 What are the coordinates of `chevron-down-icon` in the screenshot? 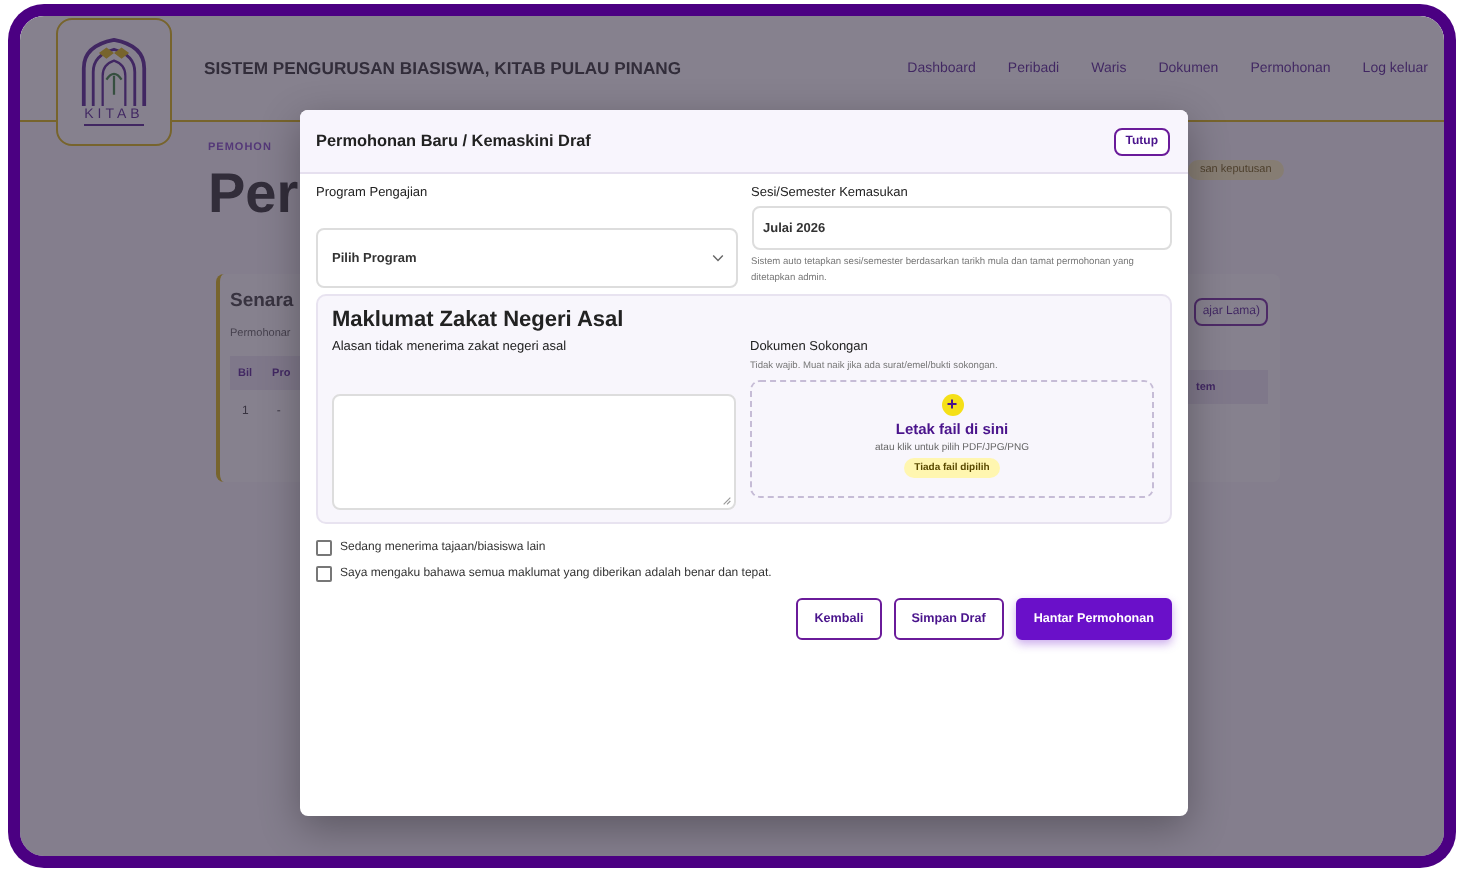 It's located at (717, 258).